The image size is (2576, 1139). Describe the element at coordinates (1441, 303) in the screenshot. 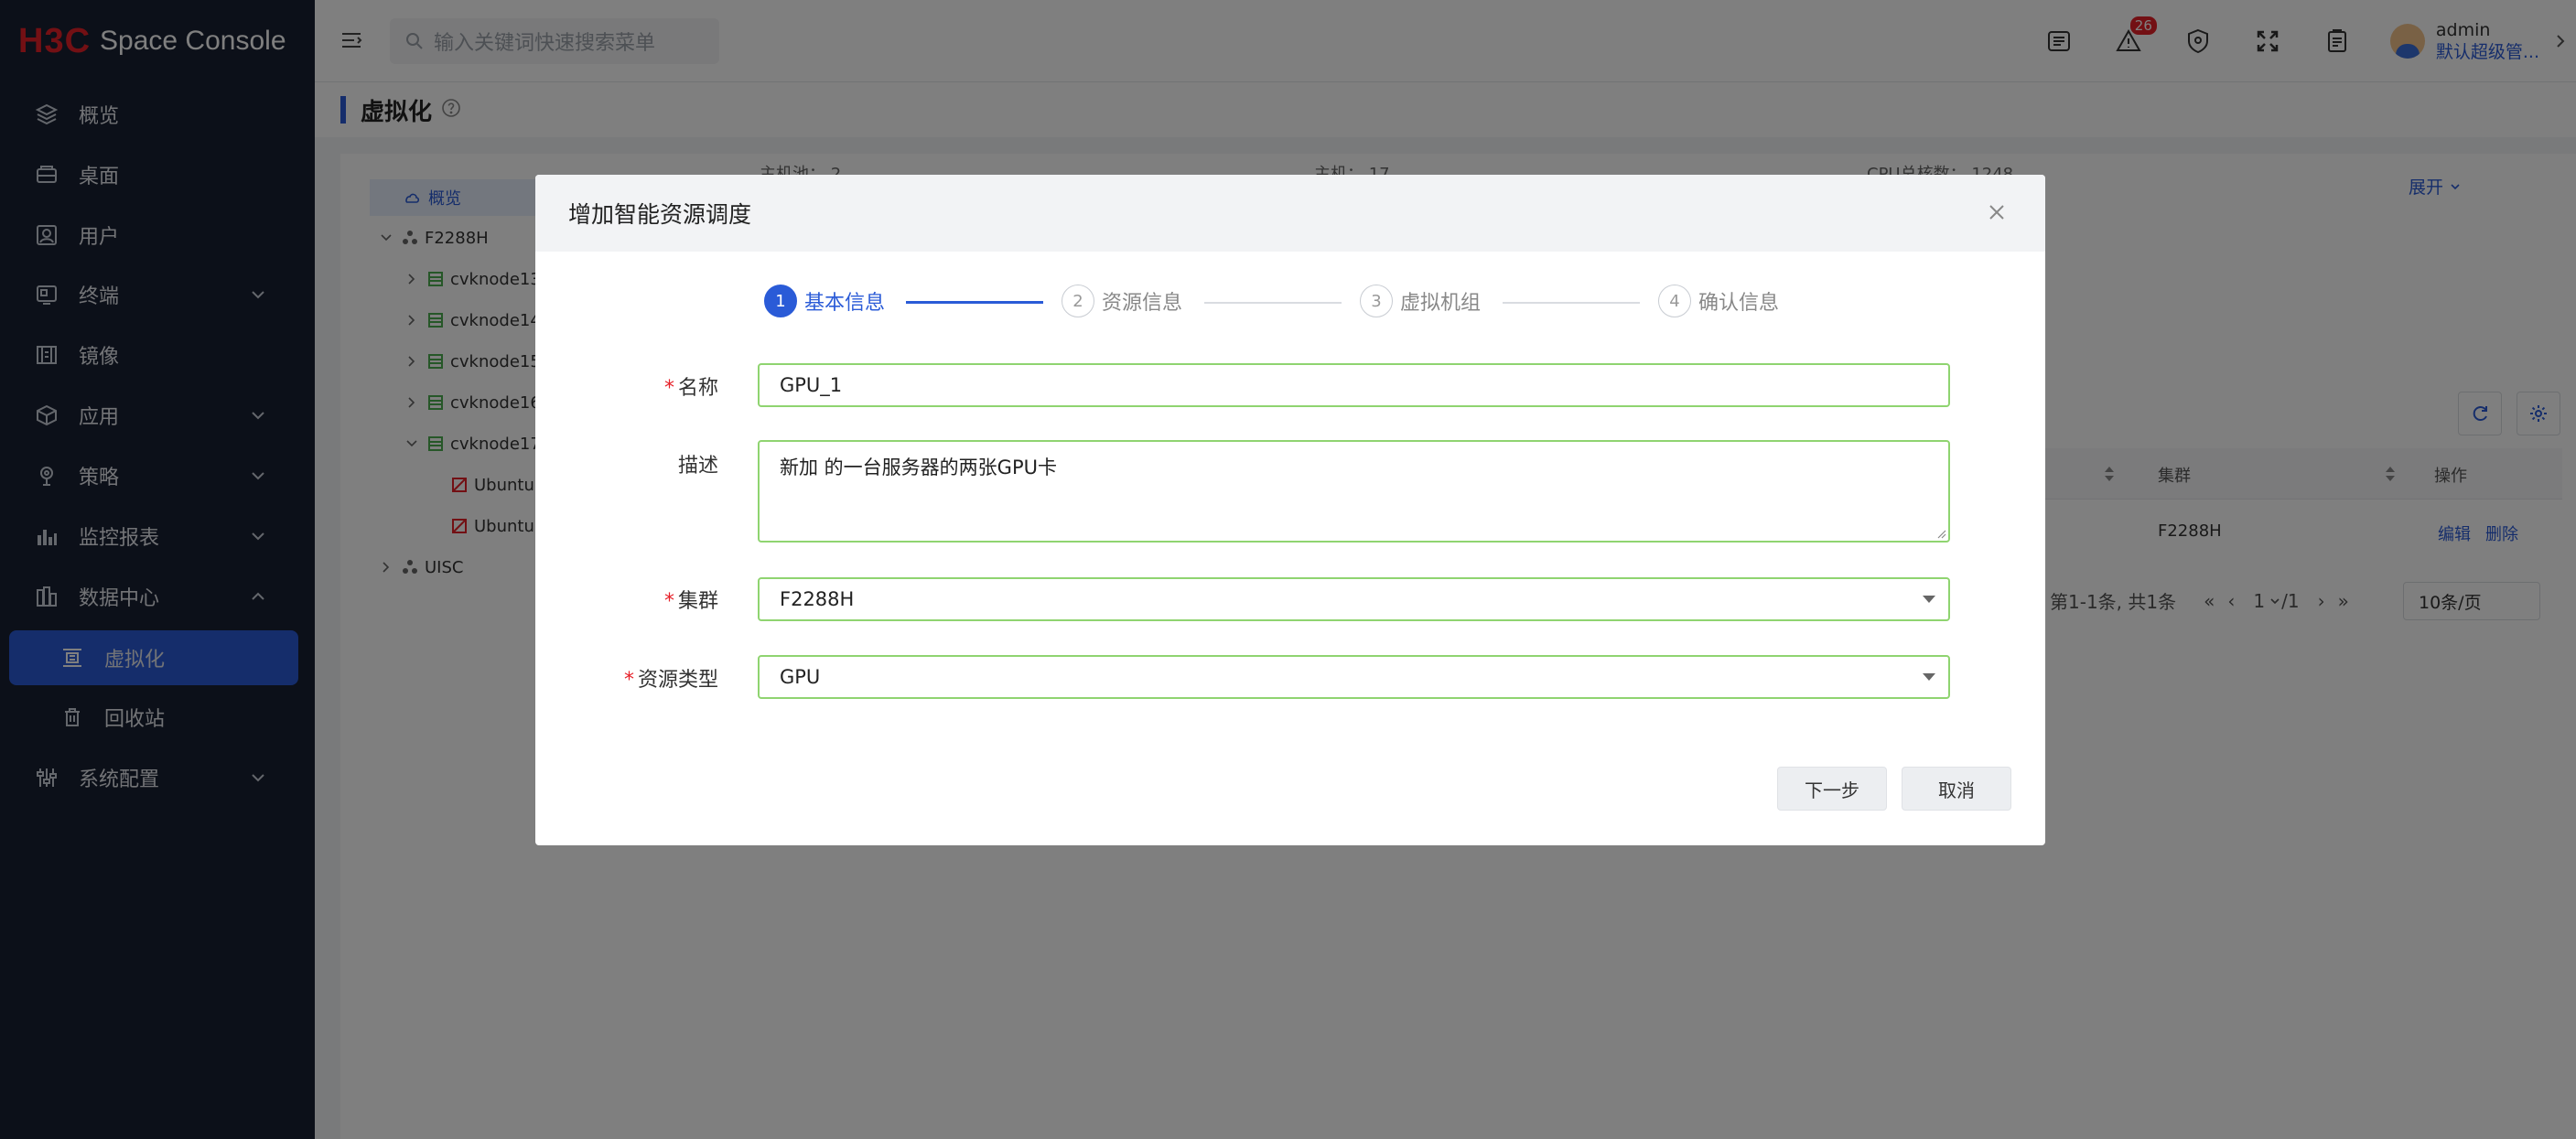

I see `step-label: 虚拟机组` at that location.